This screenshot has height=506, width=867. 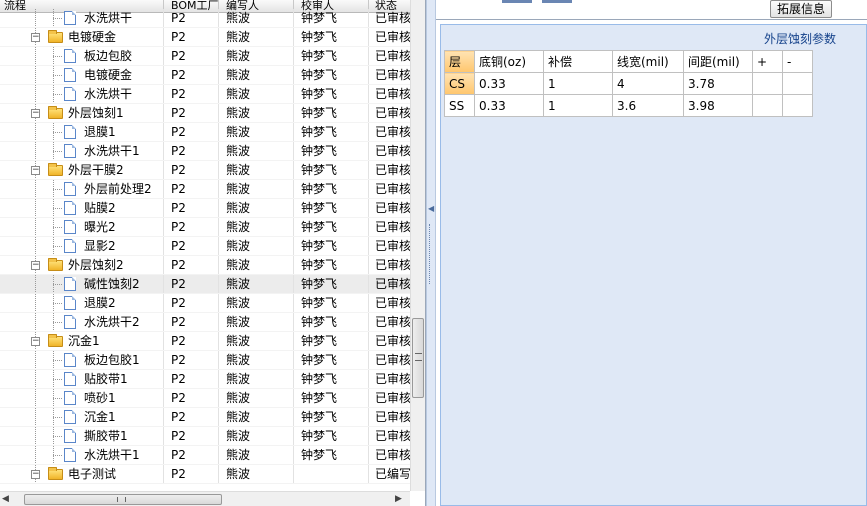 What do you see at coordinates (205, 398) in the screenshot?
I see `tree-row: 喷砂1 P2 熊波 钟梦飞 已审核` at bounding box center [205, 398].